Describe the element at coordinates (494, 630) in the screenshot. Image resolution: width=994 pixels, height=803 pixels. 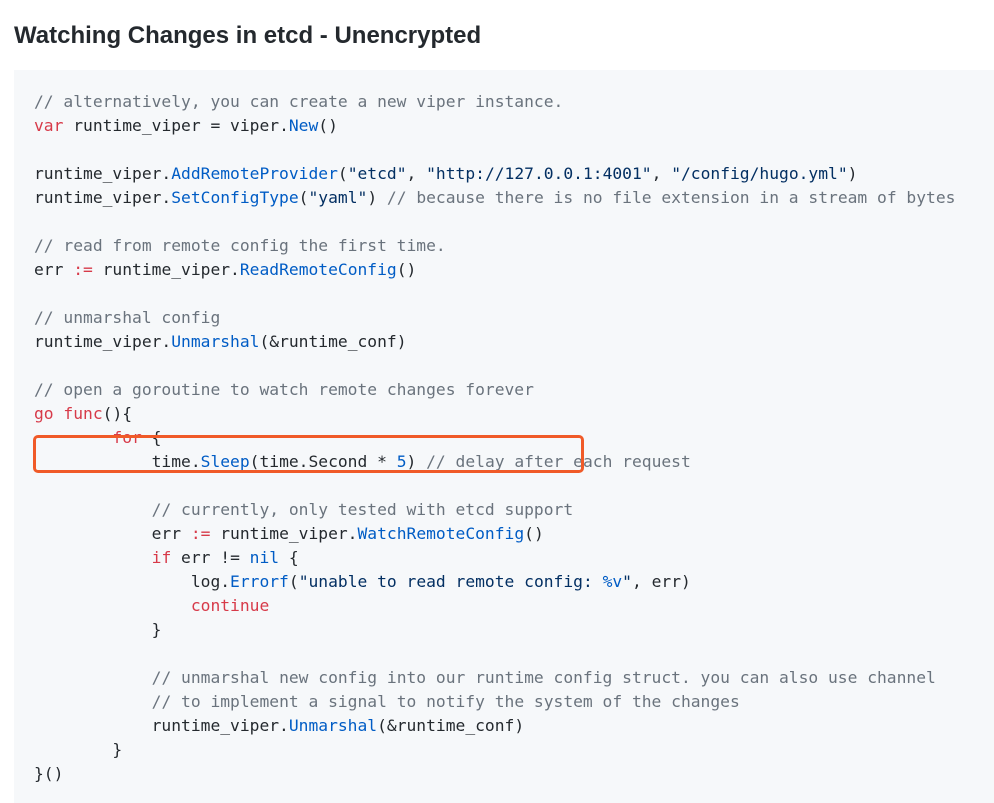
I see `code-line: }` at that location.